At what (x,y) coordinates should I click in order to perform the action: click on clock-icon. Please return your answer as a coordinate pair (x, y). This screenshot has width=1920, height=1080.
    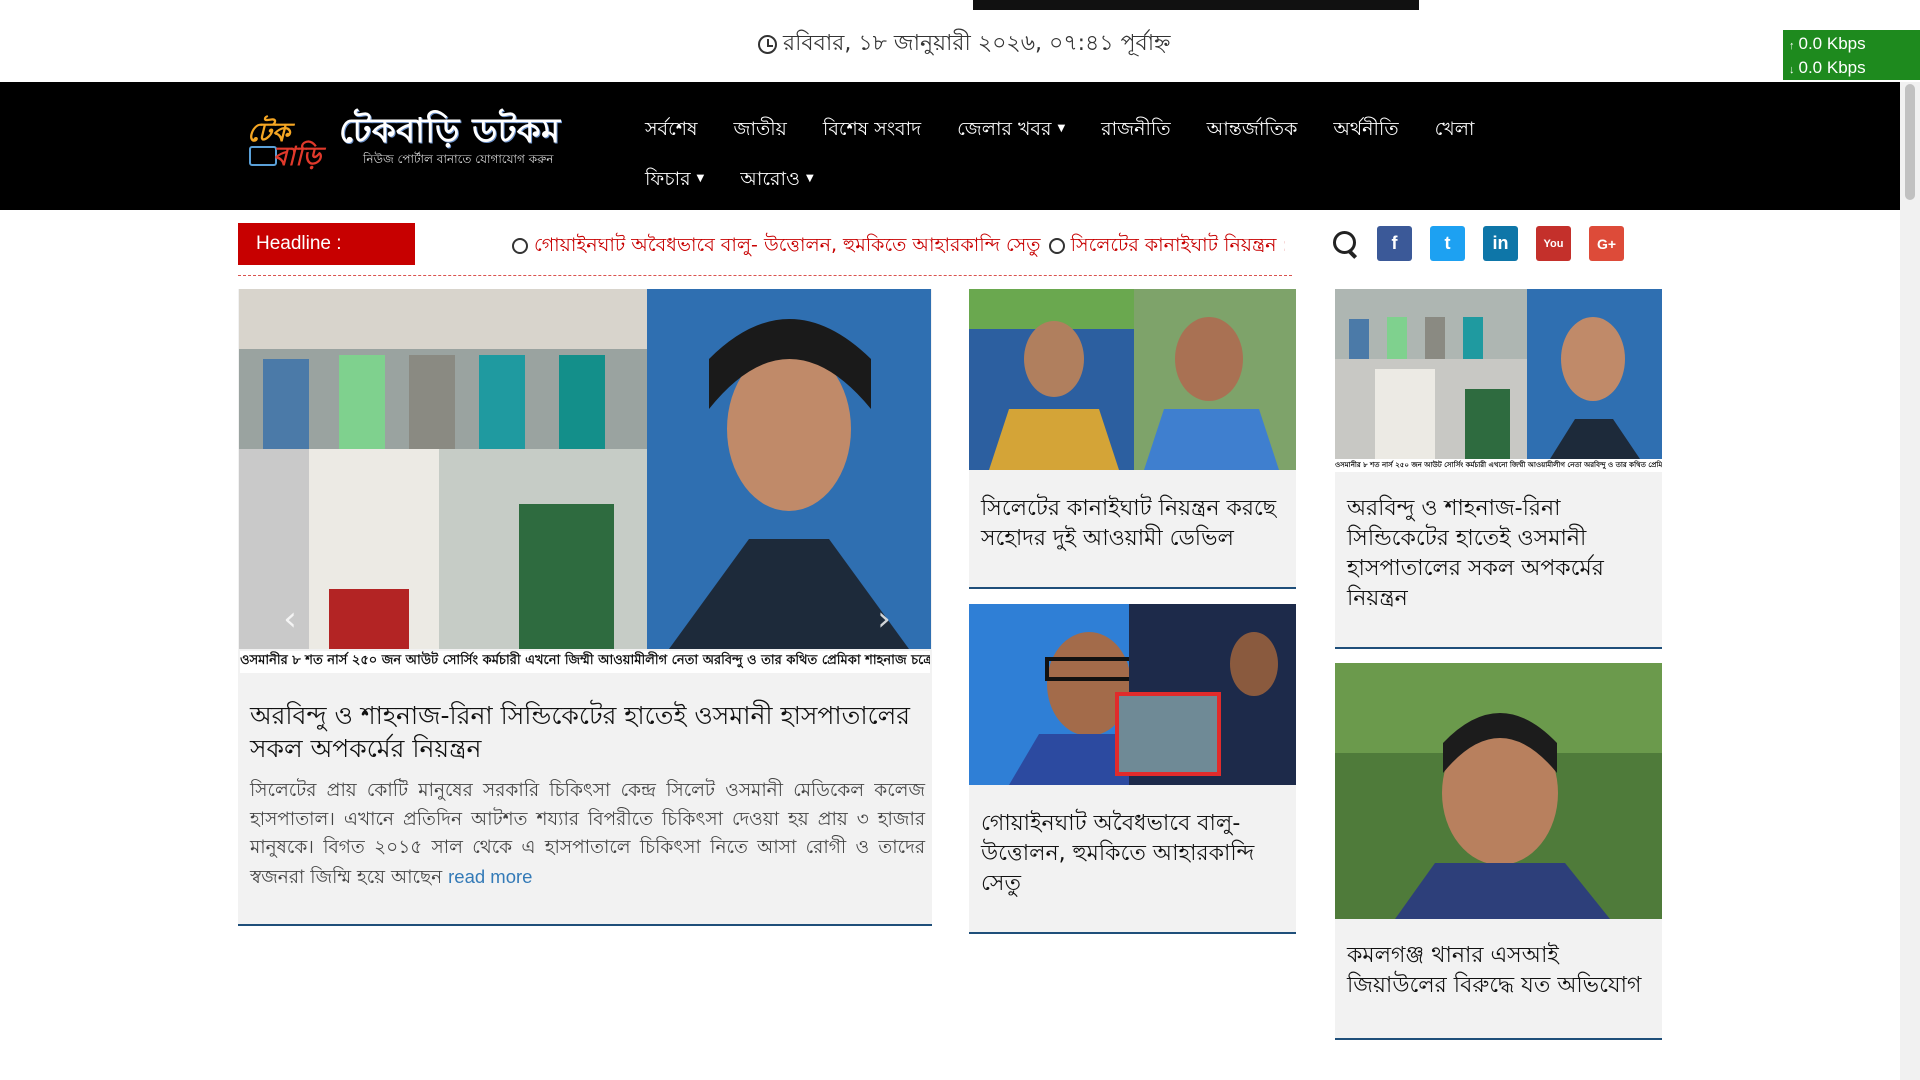
    Looking at the image, I should click on (767, 44).